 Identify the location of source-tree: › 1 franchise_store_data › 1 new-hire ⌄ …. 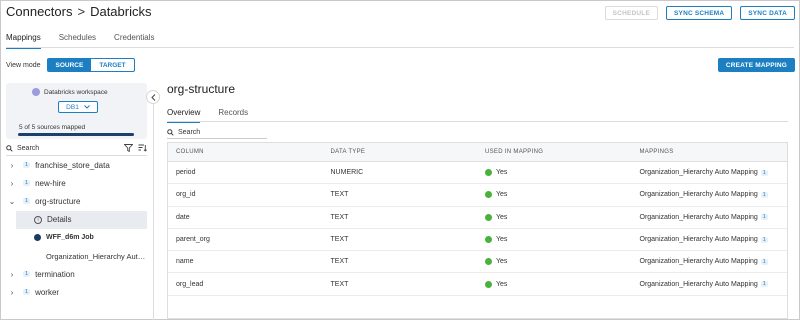
(76, 229).